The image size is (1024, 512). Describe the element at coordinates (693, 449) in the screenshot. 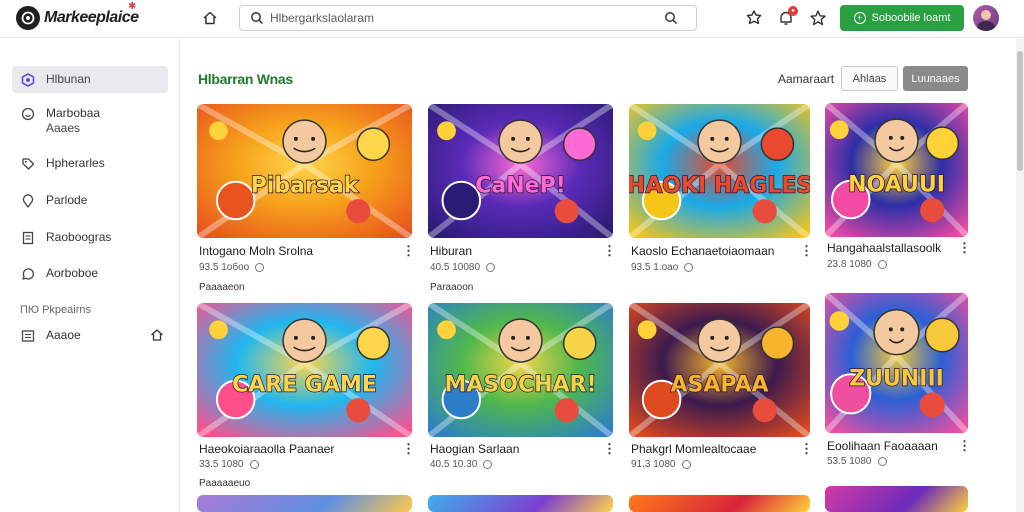

I see `game-title: Phakgrl Momlealtocaae` at that location.